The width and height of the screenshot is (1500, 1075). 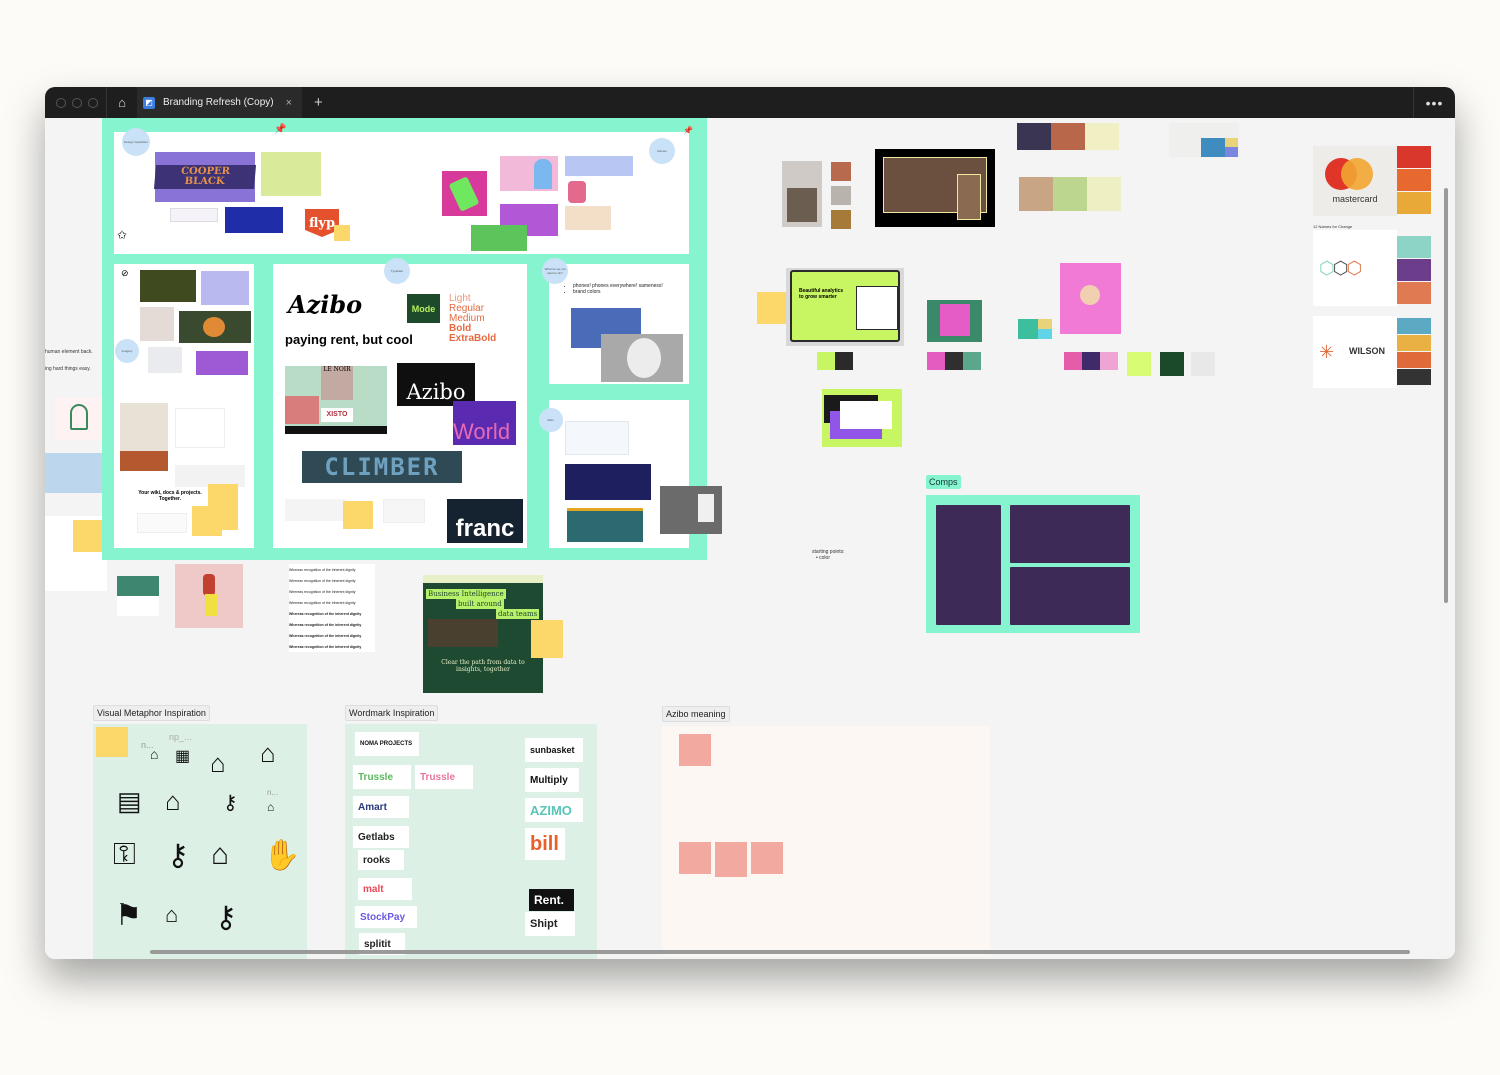 I want to click on azibo-serif-logo: Azibo, so click(x=436, y=384).